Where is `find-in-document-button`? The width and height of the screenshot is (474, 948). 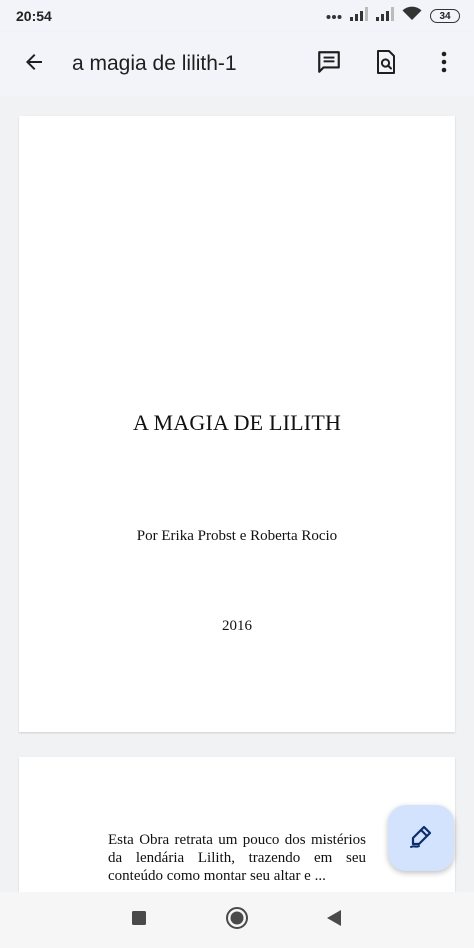 find-in-document-button is located at coordinates (386, 64).